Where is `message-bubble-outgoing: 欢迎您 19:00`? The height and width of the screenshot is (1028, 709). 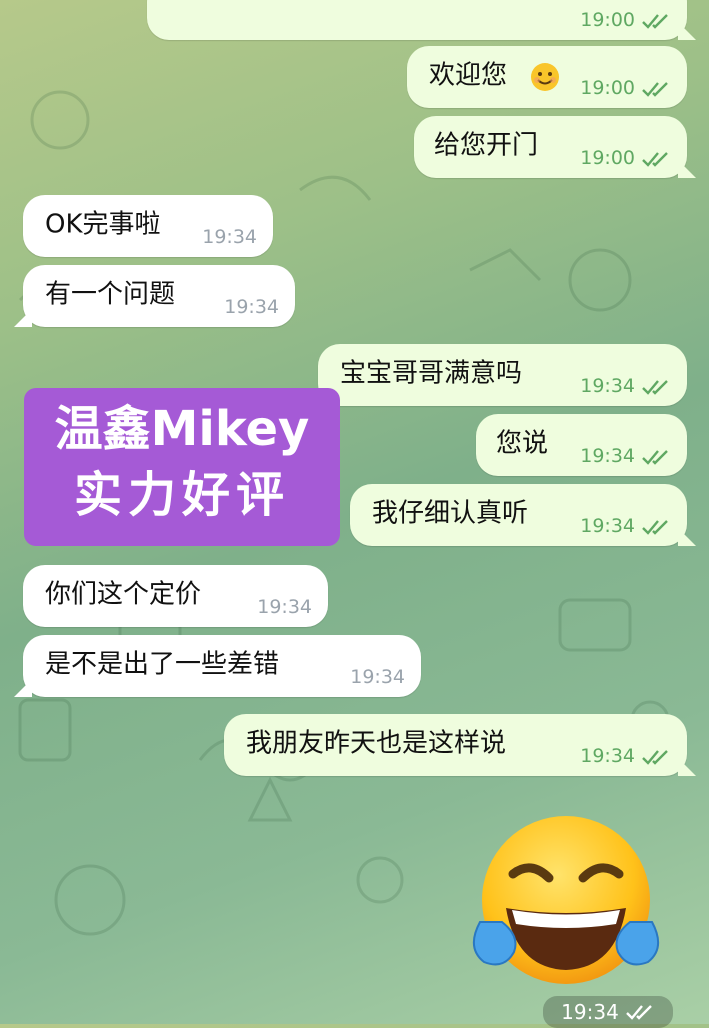
message-bubble-outgoing: 欢迎您 19:00 is located at coordinates (547, 77).